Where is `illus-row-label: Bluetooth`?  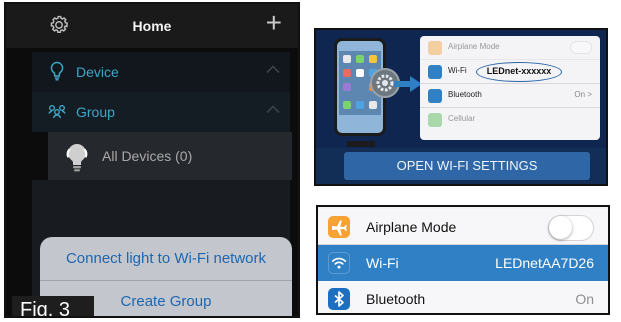
illus-row-label: Bluetooth is located at coordinates (465, 94).